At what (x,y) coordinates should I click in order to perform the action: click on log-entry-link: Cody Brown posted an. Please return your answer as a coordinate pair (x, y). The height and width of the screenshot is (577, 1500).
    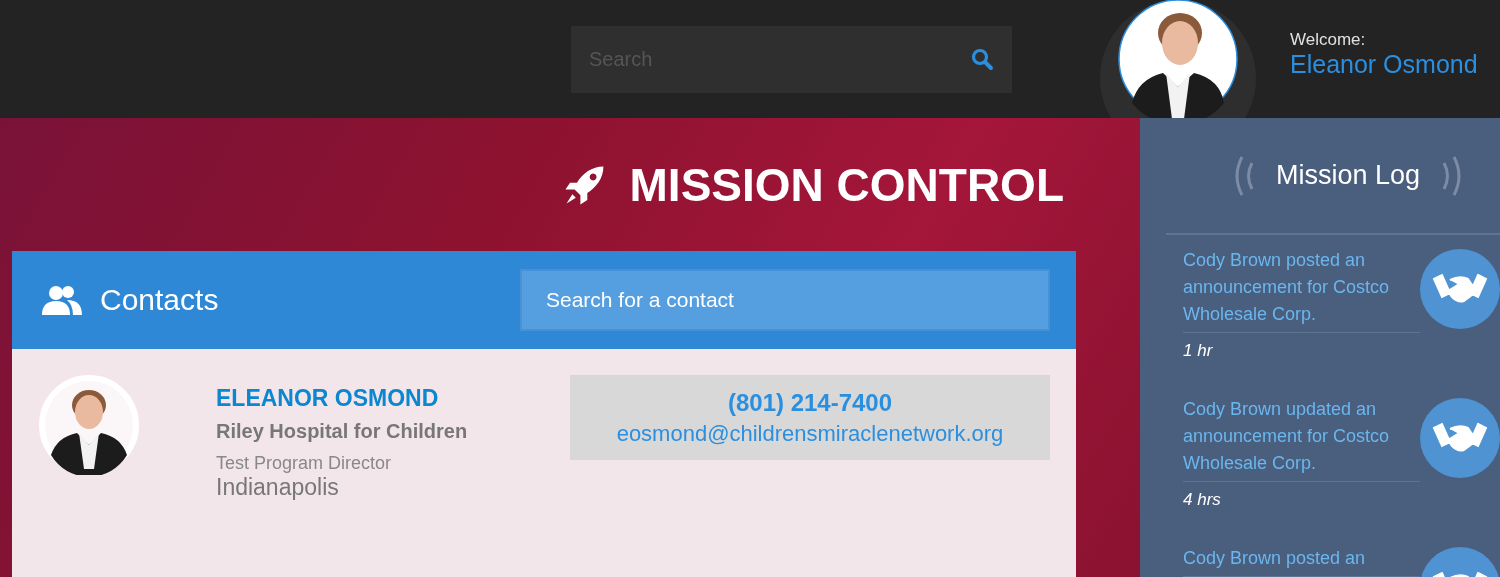
    Looking at the image, I should click on (1301, 561).